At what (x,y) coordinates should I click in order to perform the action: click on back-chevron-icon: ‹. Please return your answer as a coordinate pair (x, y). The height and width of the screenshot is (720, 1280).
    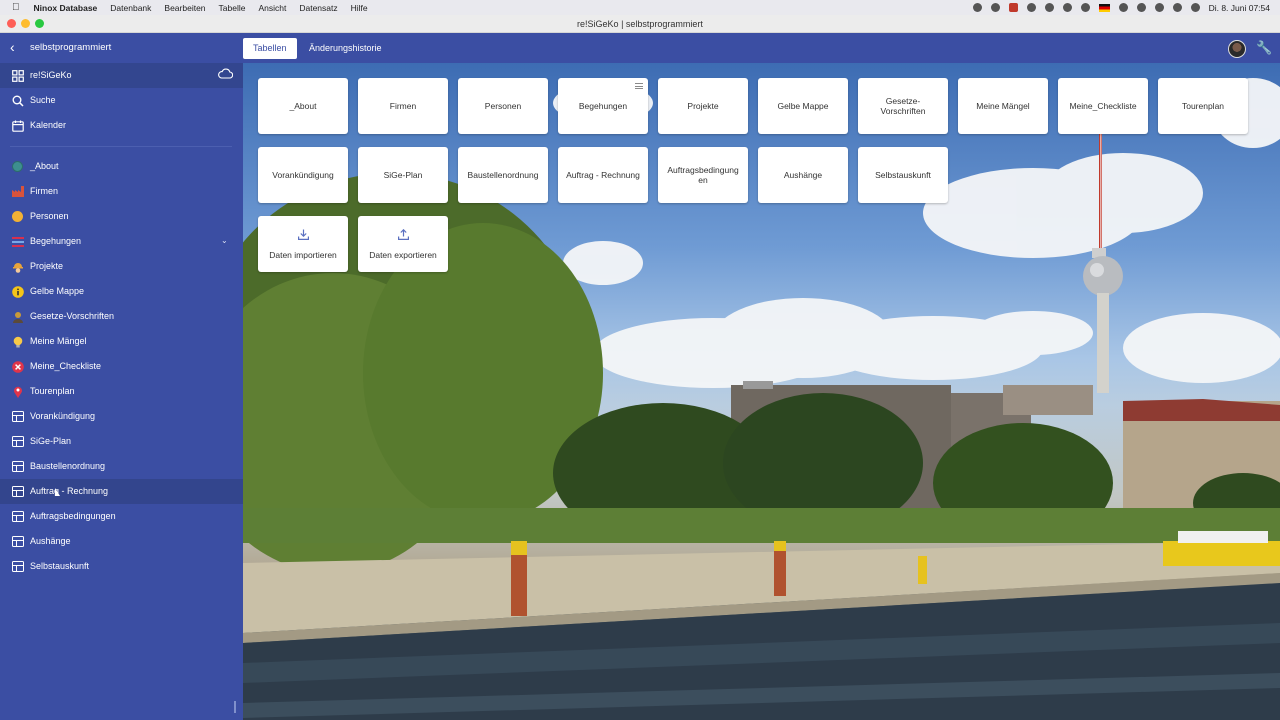
    Looking at the image, I should click on (12, 47).